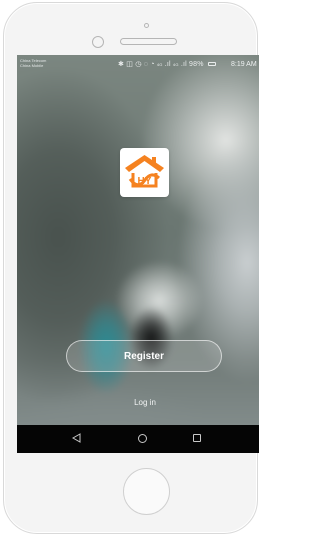 This screenshot has width=320, height=538. I want to click on carrier-label-mobile: China Mobile, so click(32, 65).